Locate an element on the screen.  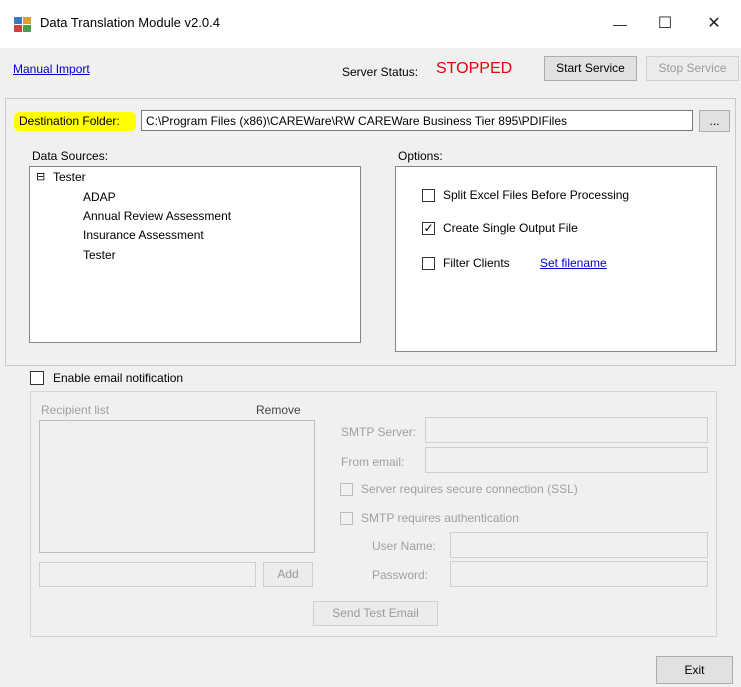
exit-button: Exit is located at coordinates (694, 670).